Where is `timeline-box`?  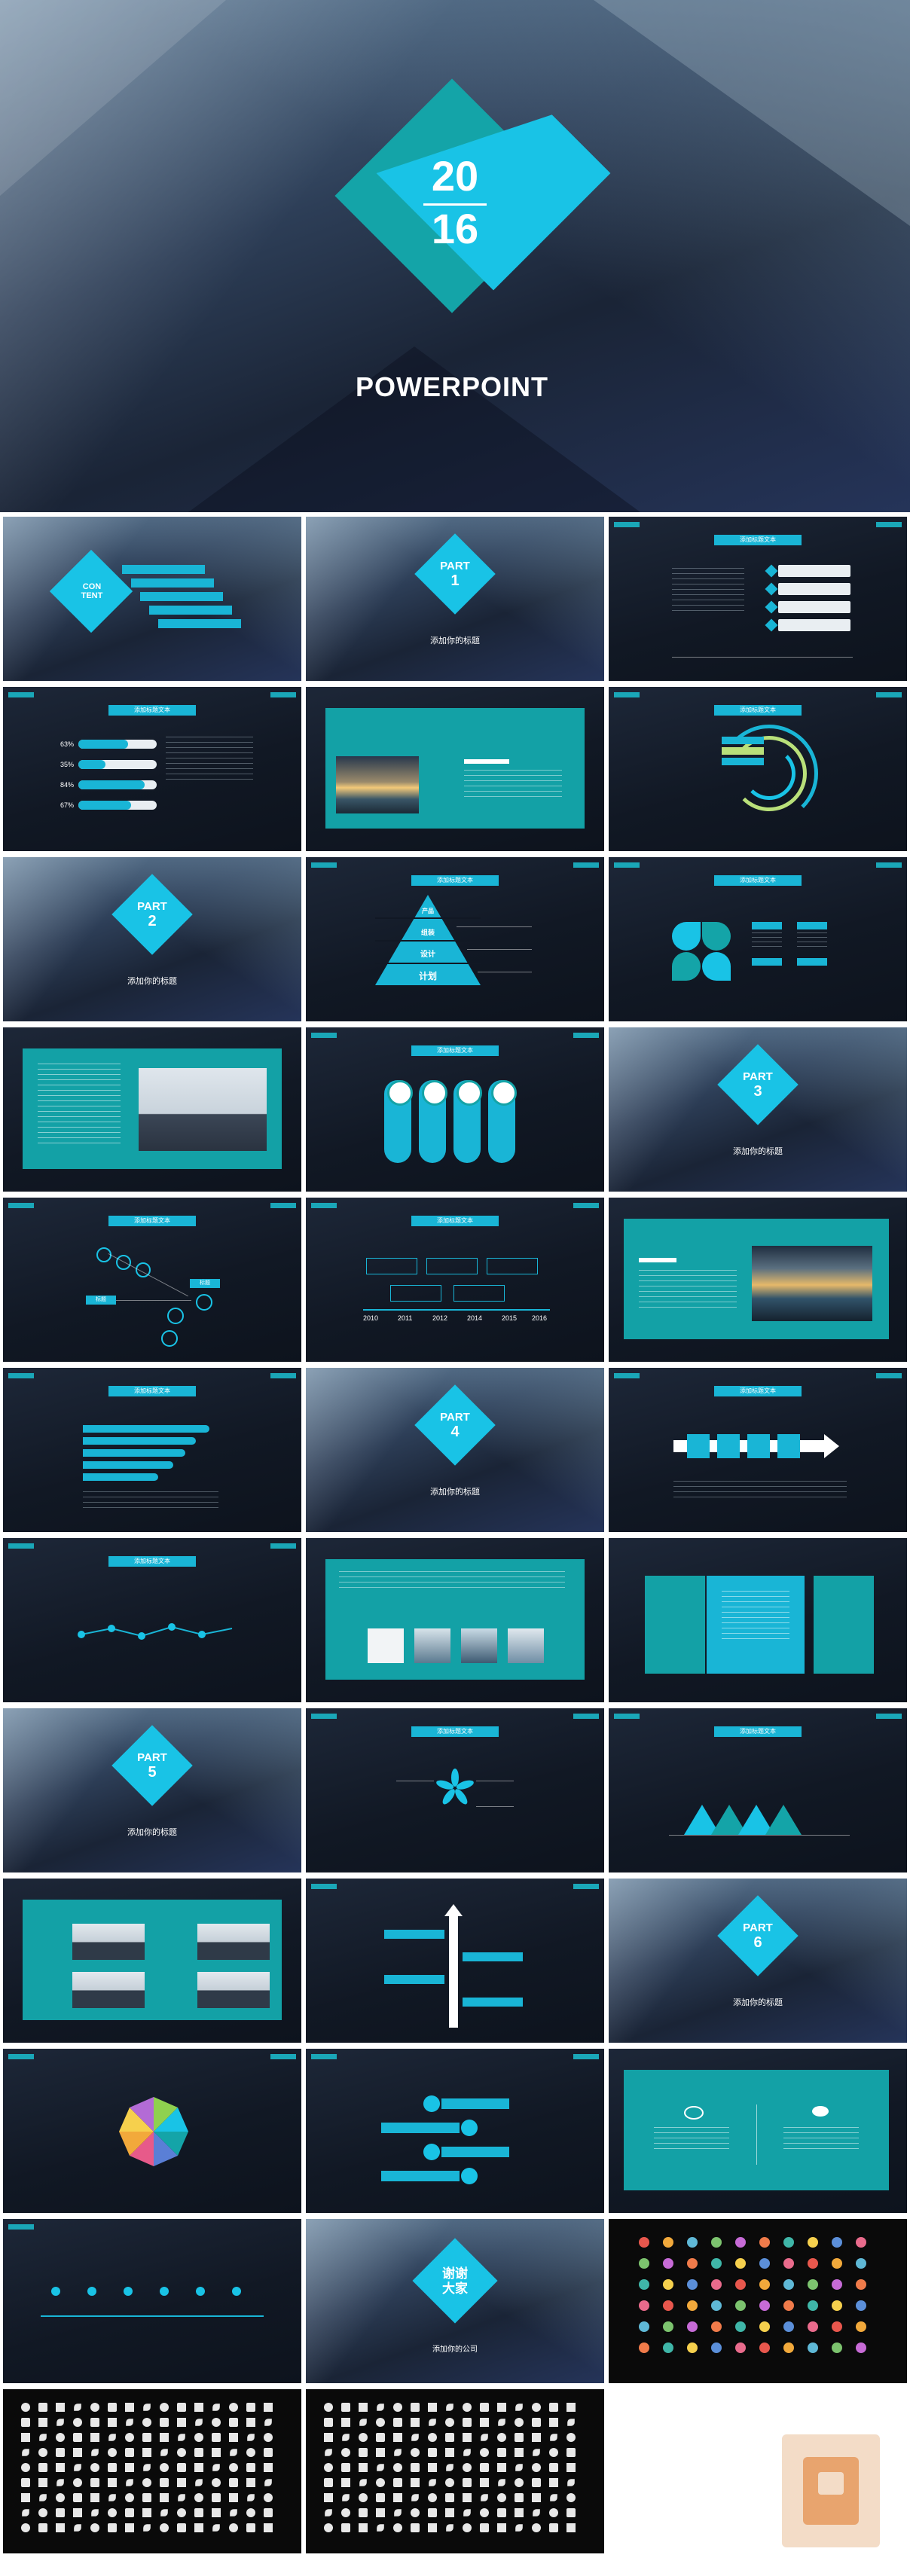 timeline-box is located at coordinates (512, 1266).